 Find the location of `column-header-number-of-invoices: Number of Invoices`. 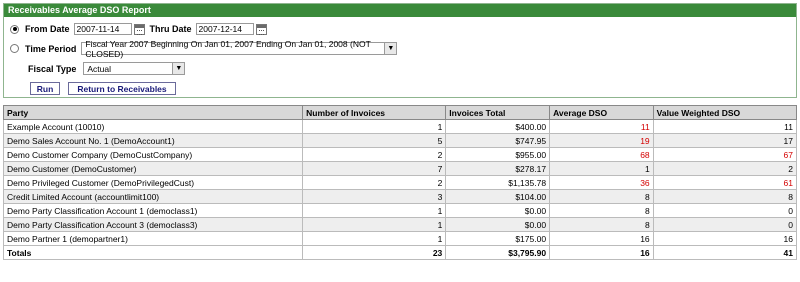

column-header-number-of-invoices: Number of Invoices is located at coordinates (374, 112).